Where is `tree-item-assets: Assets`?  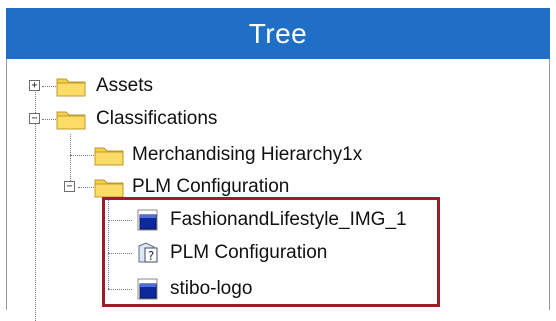 tree-item-assets: Assets is located at coordinates (124, 86).